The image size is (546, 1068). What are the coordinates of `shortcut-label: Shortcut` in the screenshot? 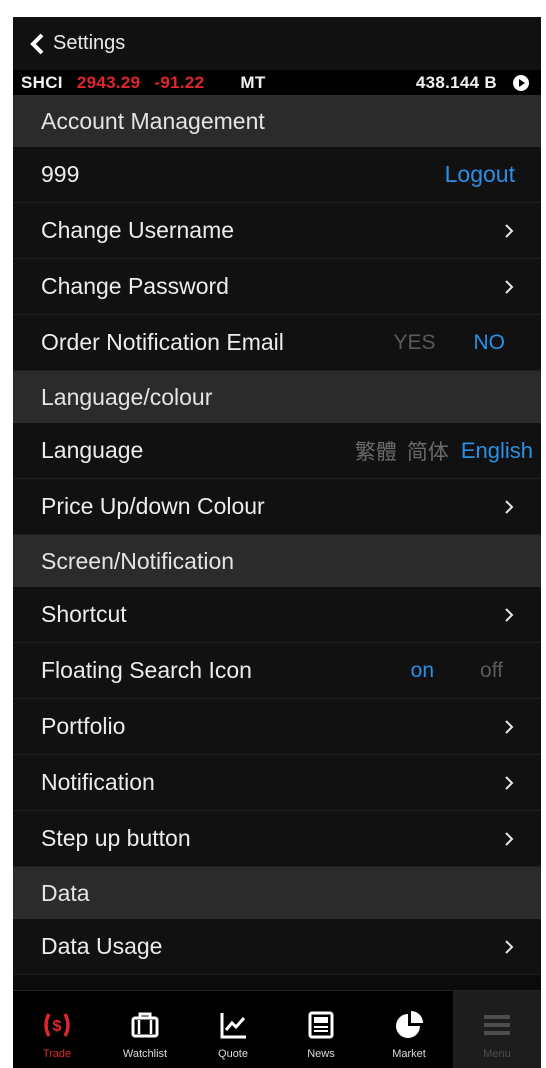 It's located at (84, 614).